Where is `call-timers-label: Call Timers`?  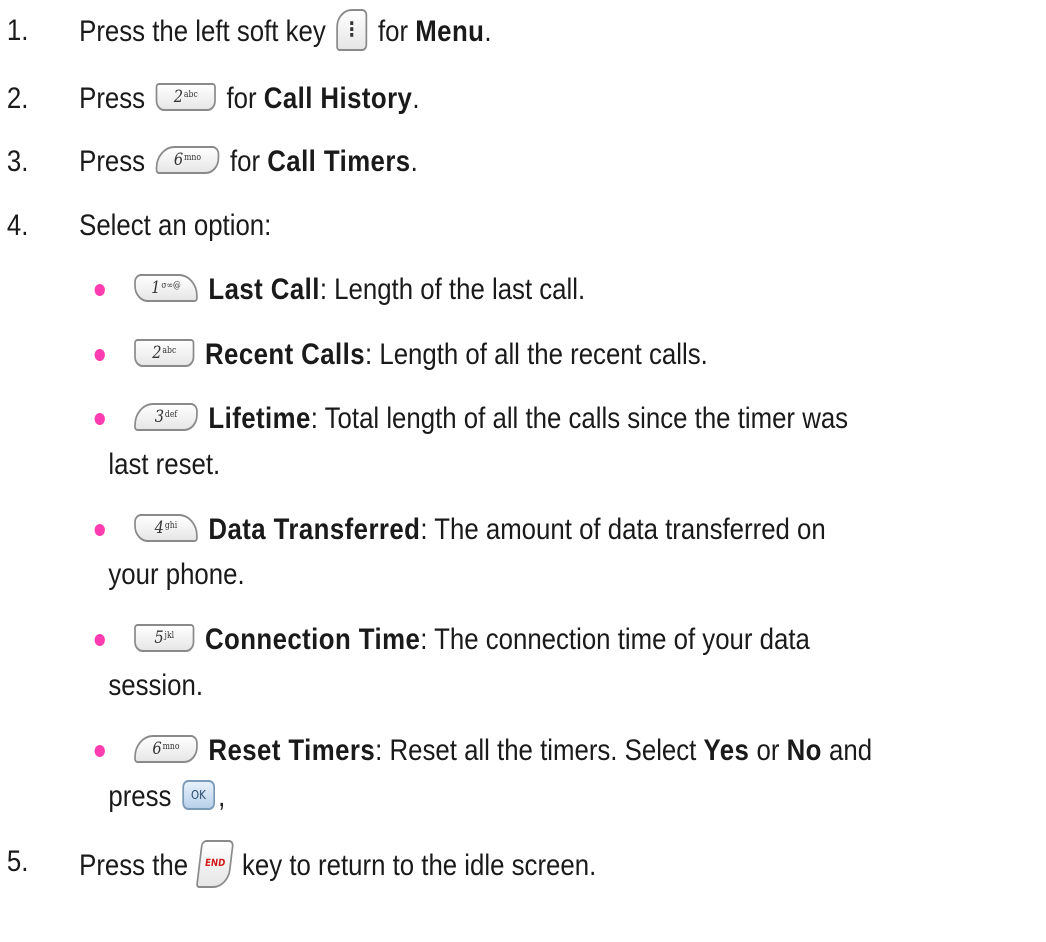
call-timers-label: Call Timers is located at coordinates (339, 161).